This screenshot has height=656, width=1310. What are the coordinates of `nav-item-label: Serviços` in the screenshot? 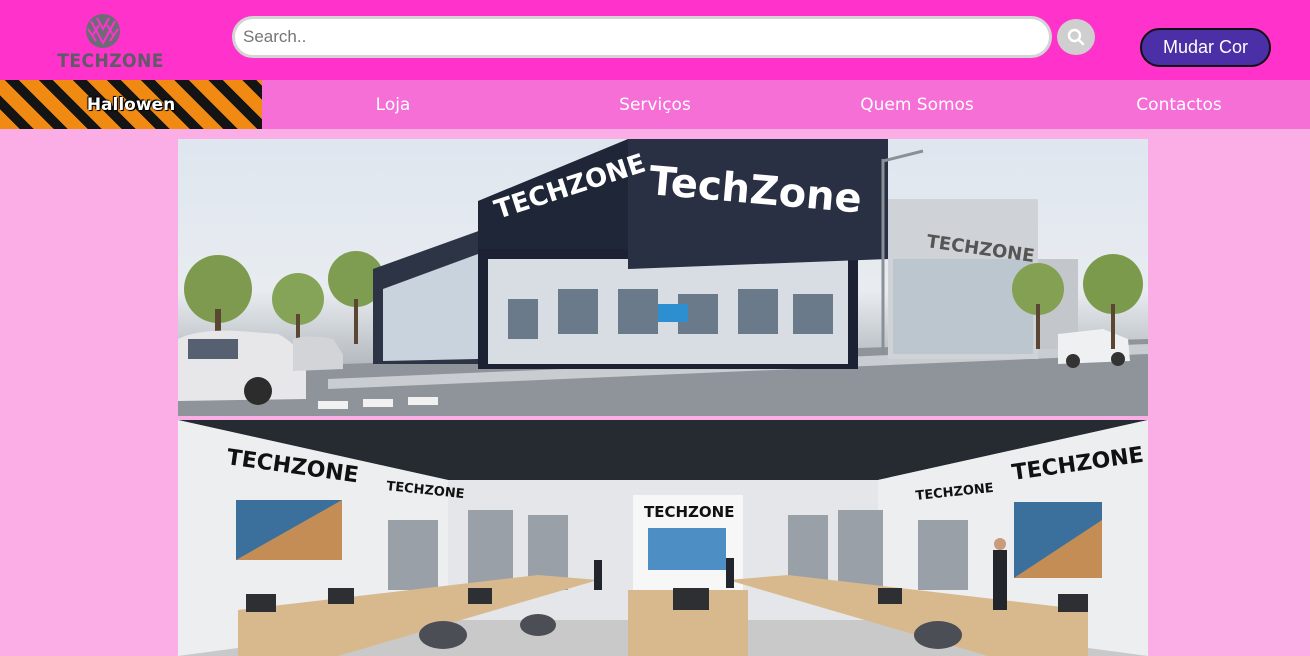 It's located at (655, 104).